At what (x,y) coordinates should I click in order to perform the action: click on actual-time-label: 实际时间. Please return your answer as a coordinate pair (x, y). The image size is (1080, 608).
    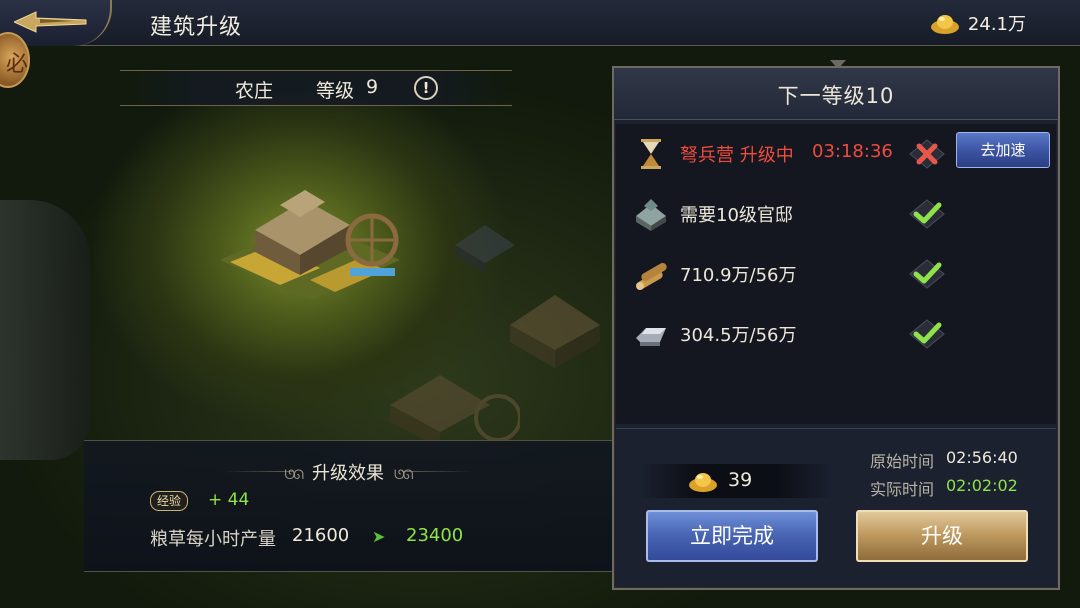
    Looking at the image, I should click on (902, 489).